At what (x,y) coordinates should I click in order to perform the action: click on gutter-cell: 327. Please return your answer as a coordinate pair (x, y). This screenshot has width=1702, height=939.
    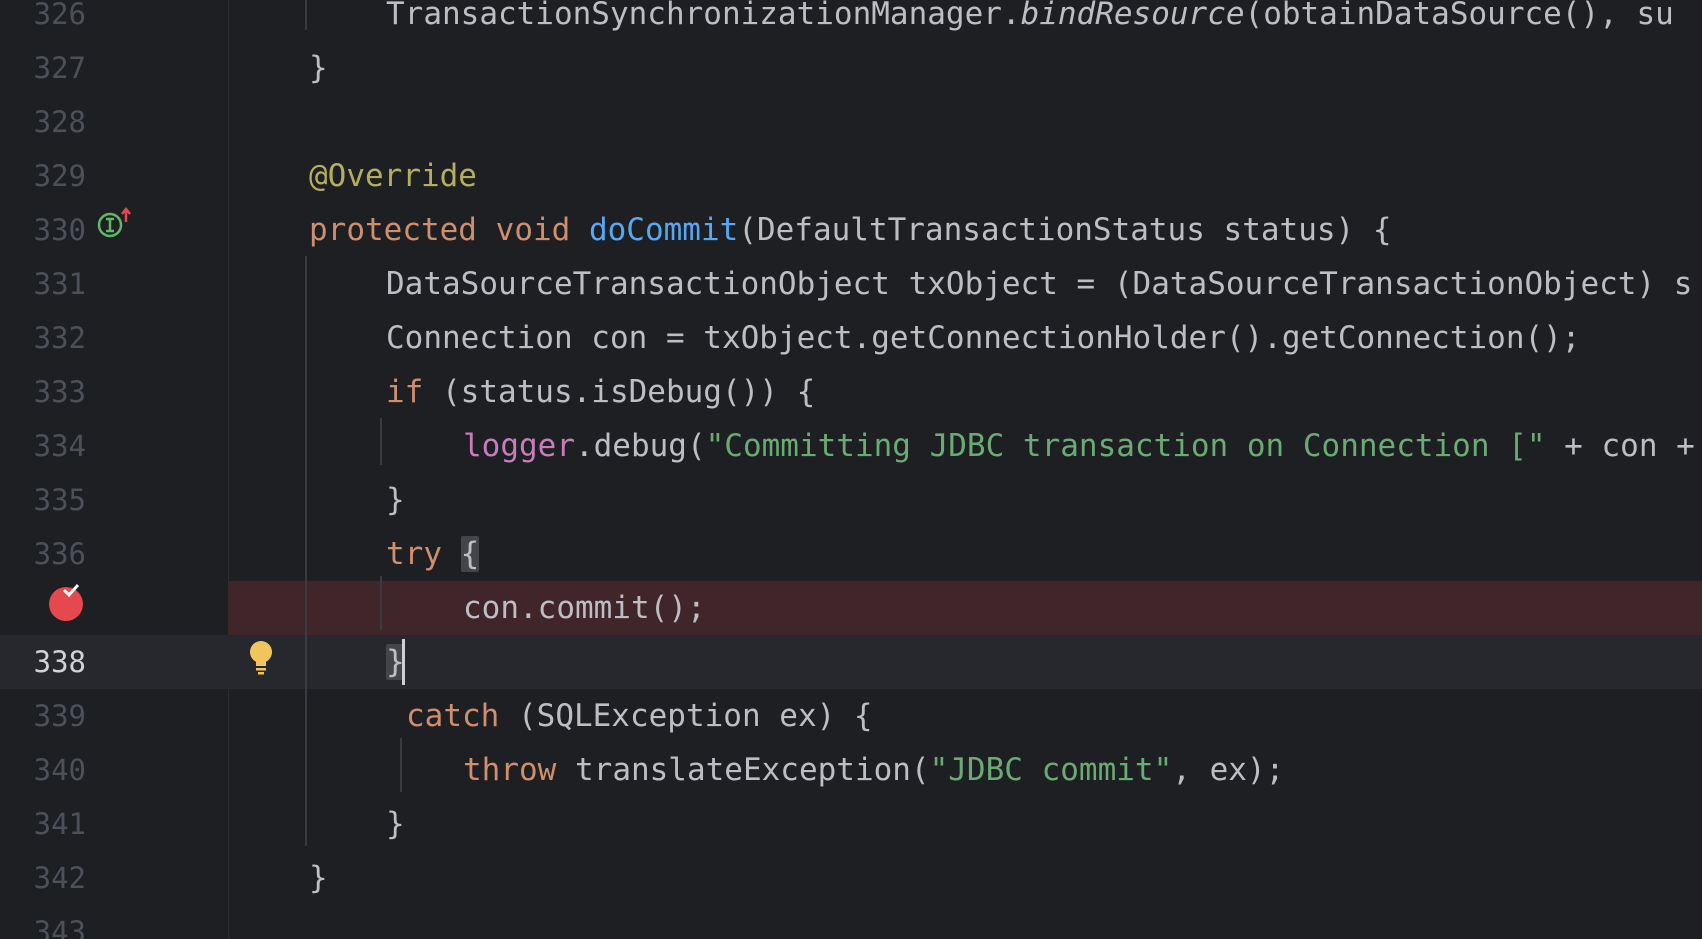
    Looking at the image, I should click on (114, 68).